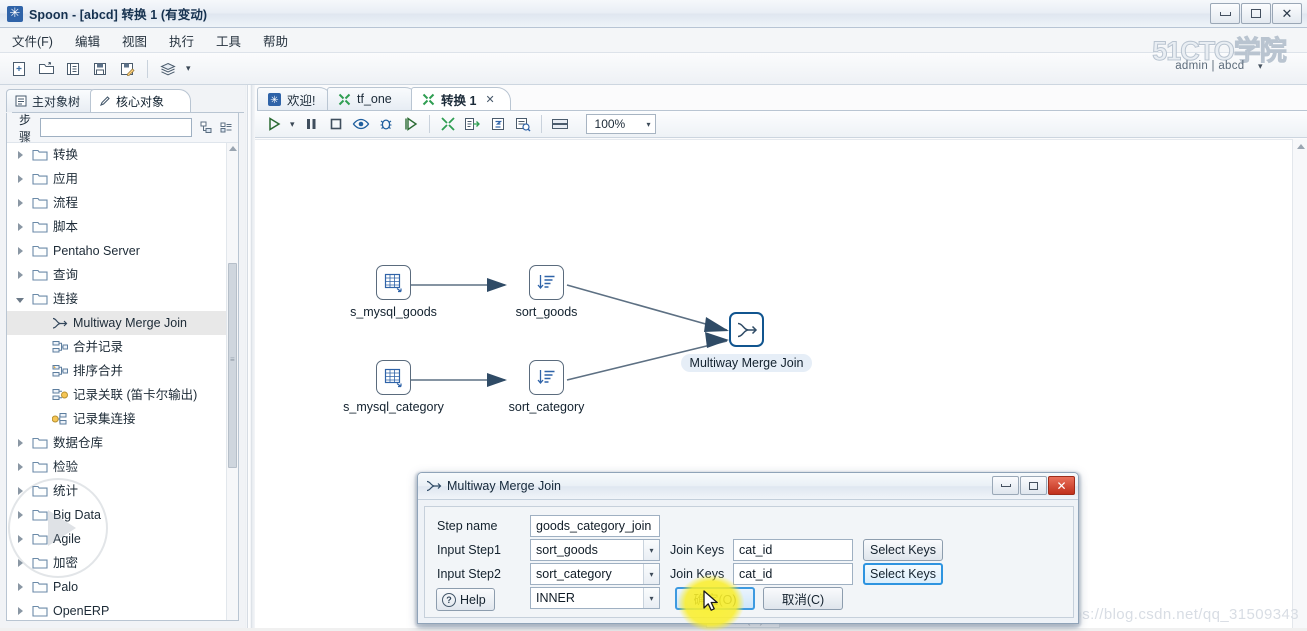 Image resolution: width=1307 pixels, height=631 pixels. I want to click on generate-sql-button, so click(498, 124).